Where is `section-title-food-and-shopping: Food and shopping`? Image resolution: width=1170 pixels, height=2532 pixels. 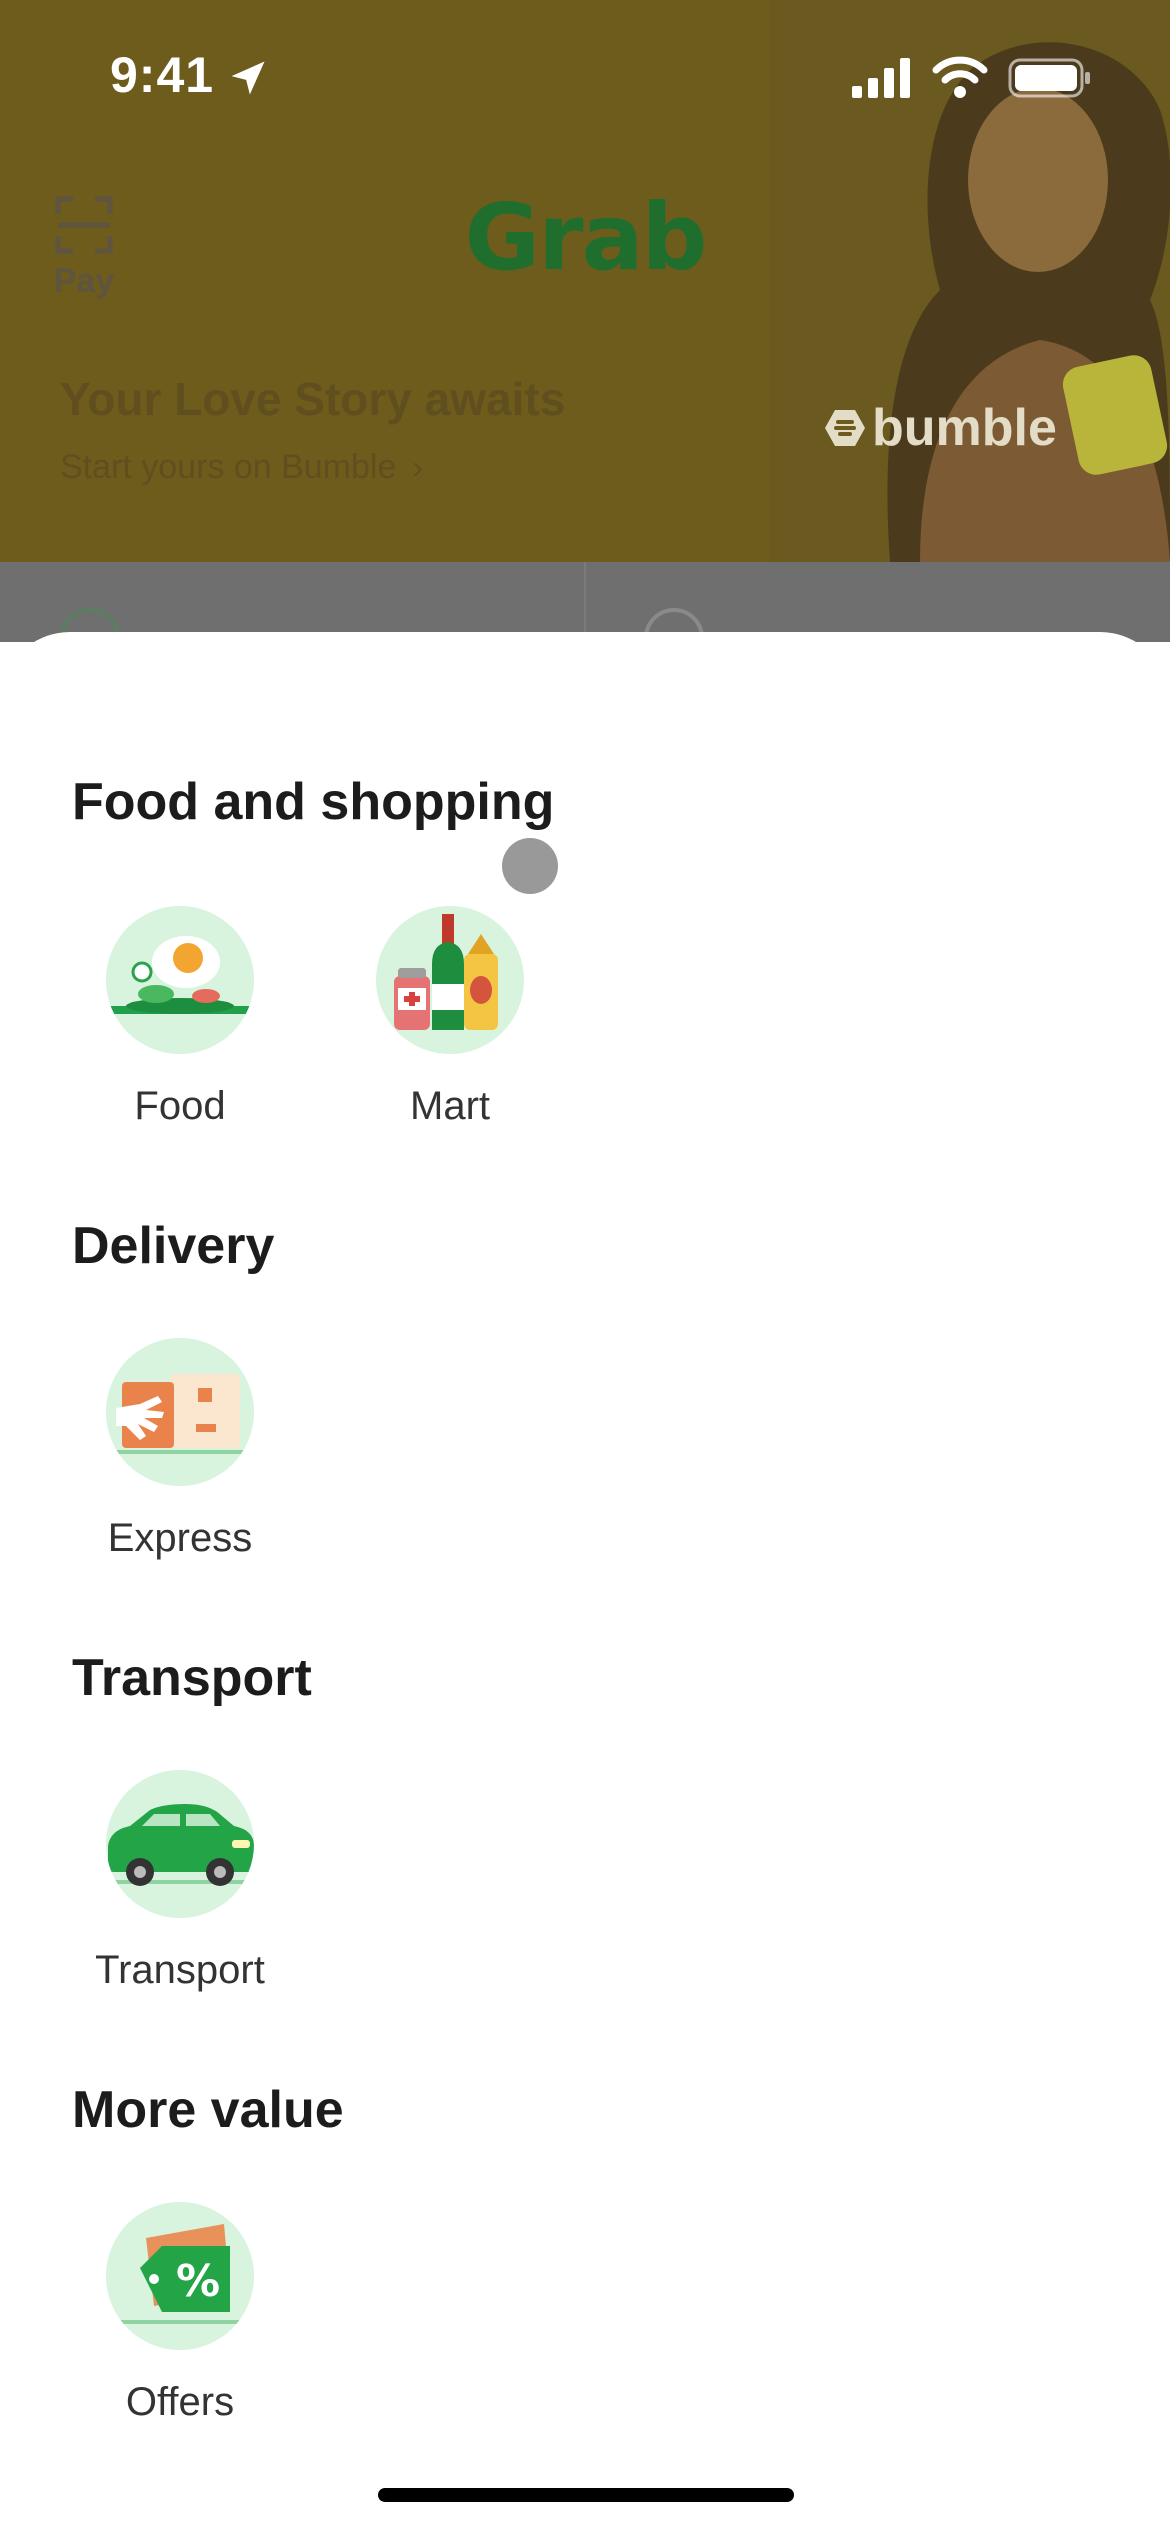 section-title-food-and-shopping: Food and shopping is located at coordinates (313, 802).